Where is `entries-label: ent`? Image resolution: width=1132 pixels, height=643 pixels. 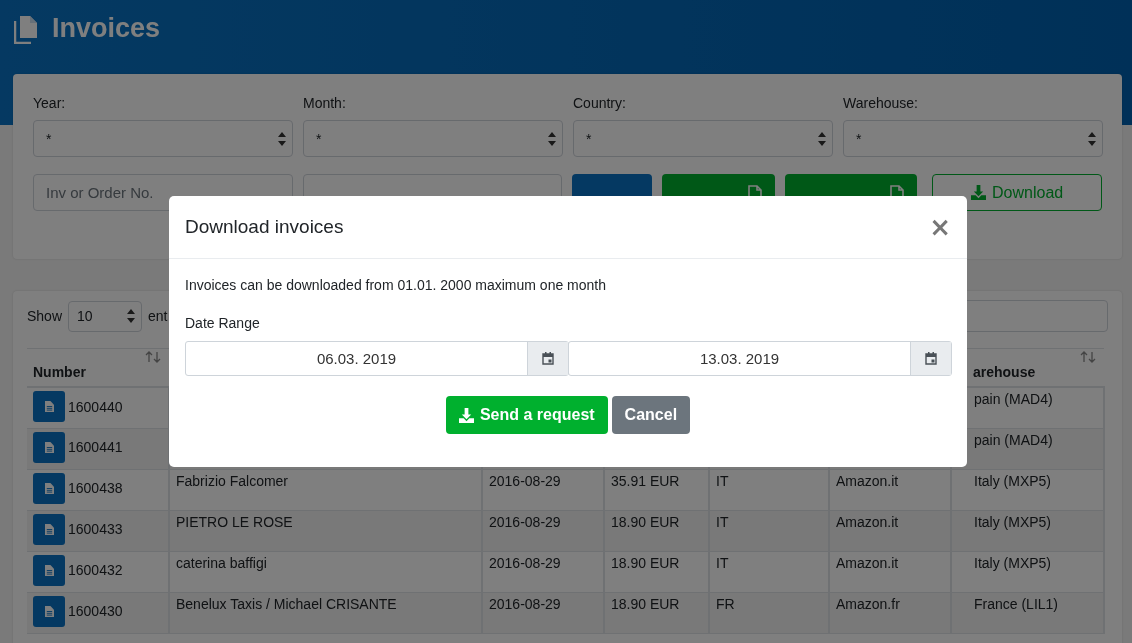 entries-label: ent is located at coordinates (158, 316).